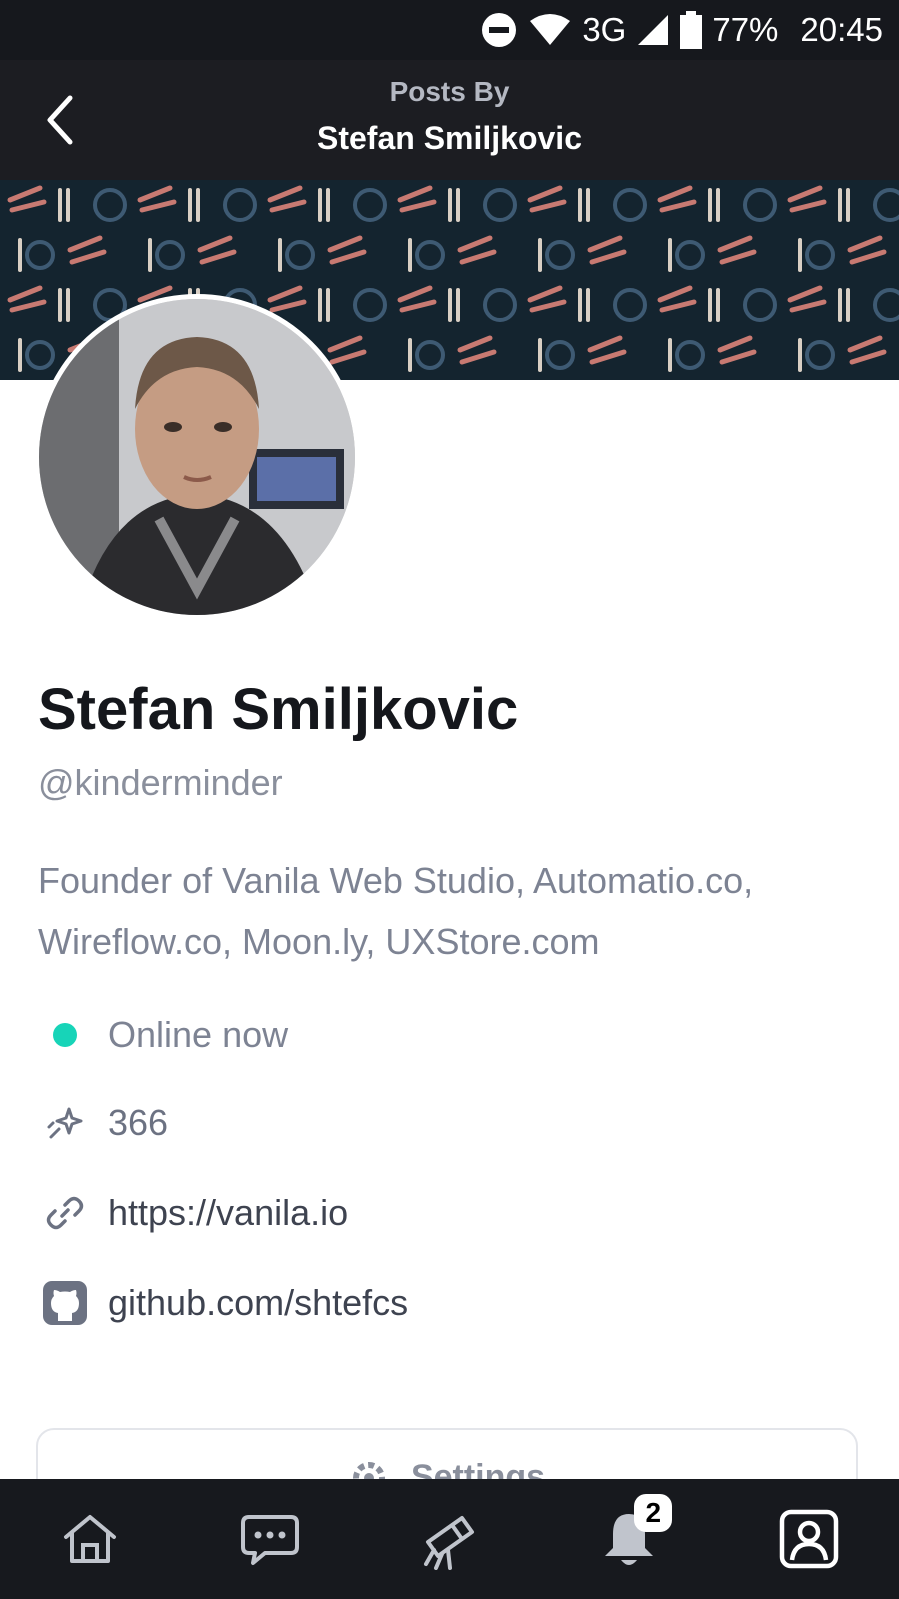 Image resolution: width=899 pixels, height=1599 pixels. I want to click on online-status-row: Online now, so click(164, 1035).